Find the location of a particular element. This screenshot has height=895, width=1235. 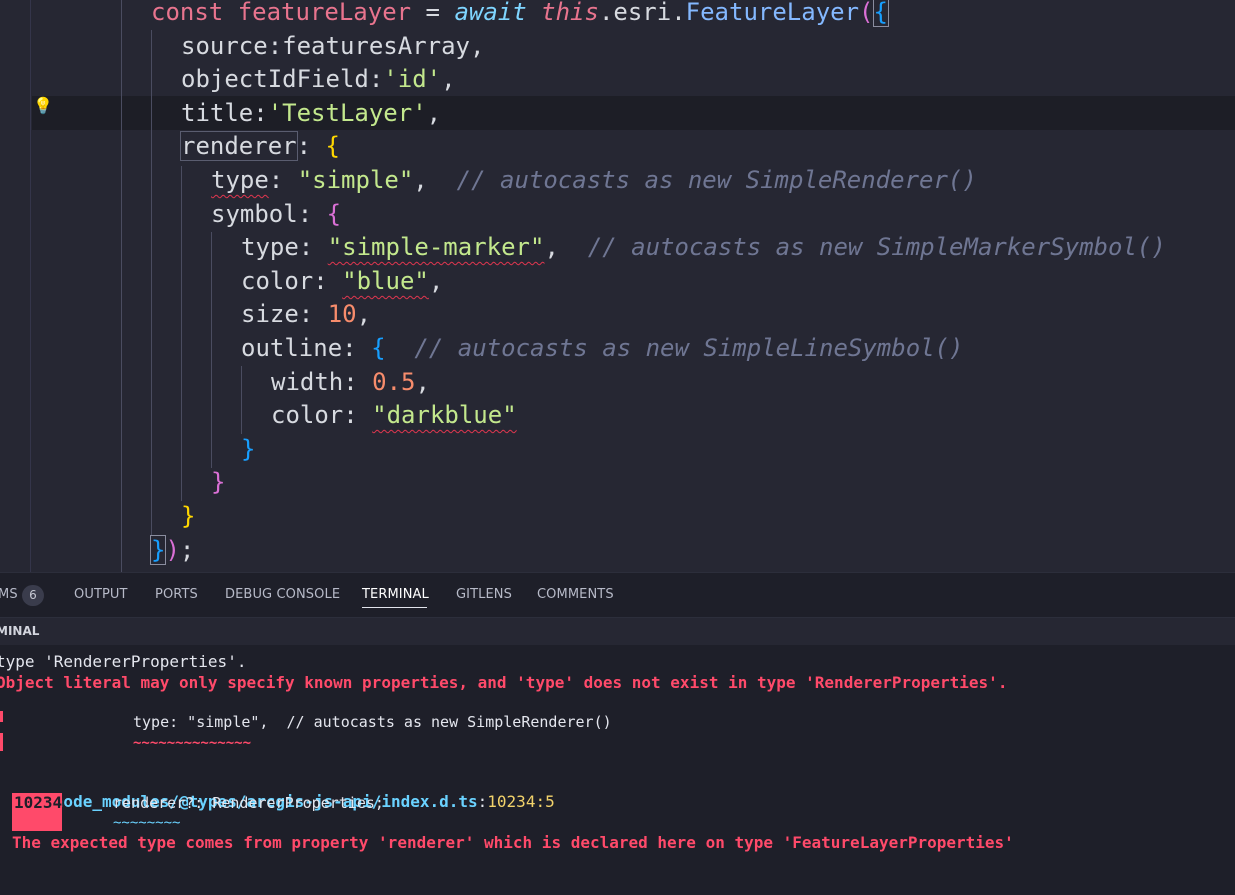

code-token: "darkblue" is located at coordinates (444, 415).